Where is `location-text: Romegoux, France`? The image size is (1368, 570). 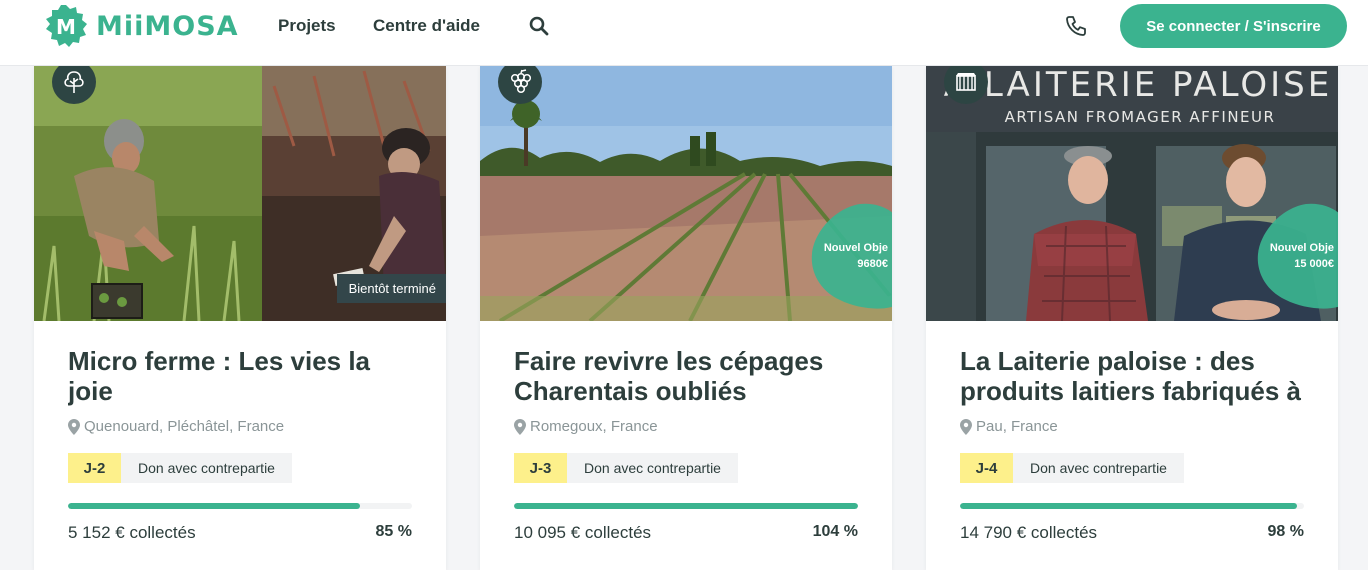
location-text: Romegoux, France is located at coordinates (594, 426).